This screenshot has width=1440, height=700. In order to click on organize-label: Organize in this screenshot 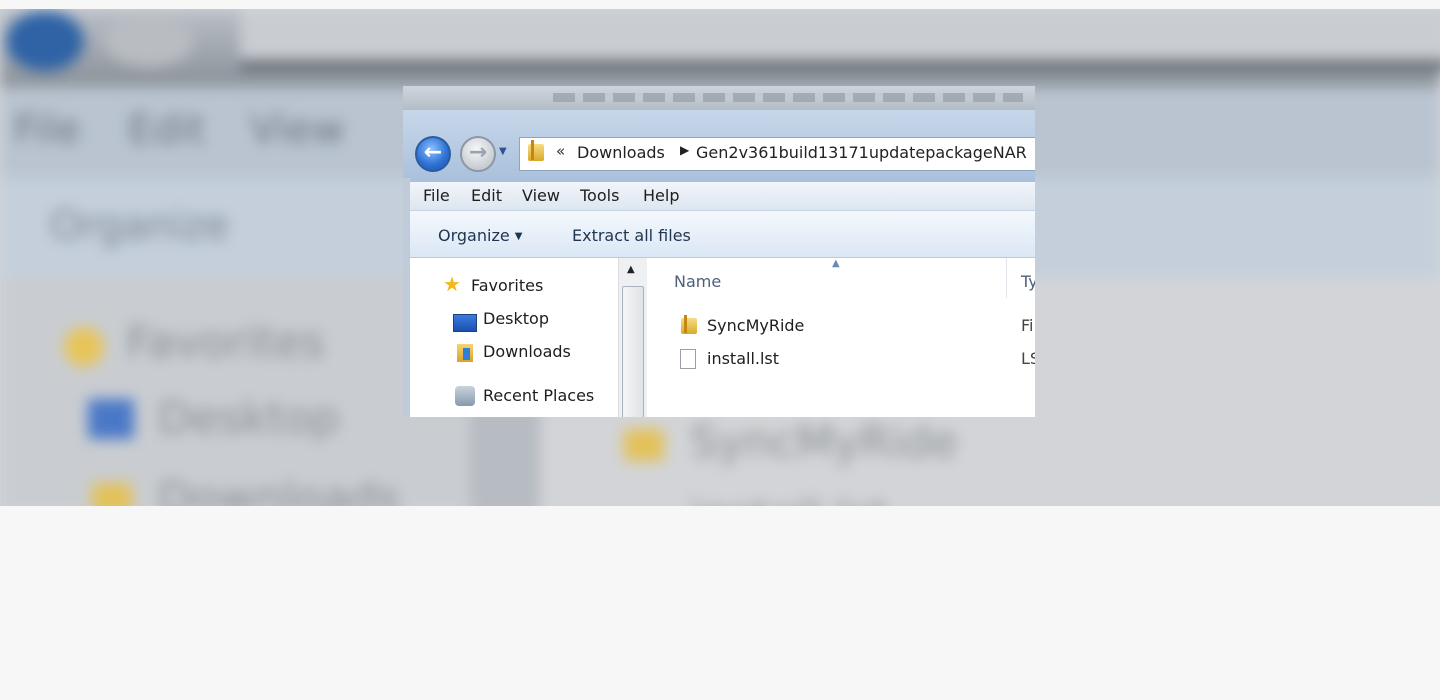, I will do `click(474, 235)`.